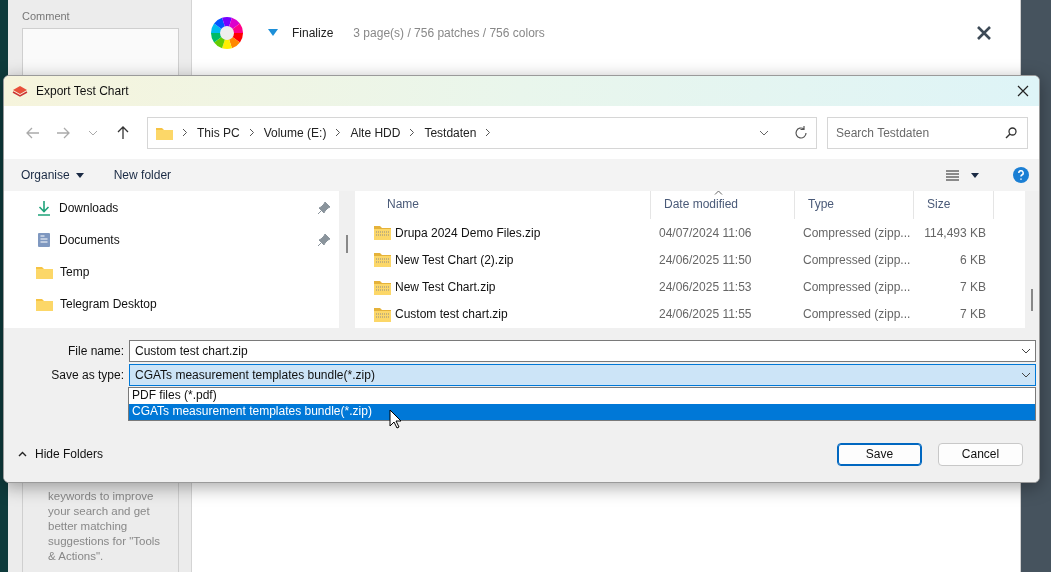  Describe the element at coordinates (952, 175) in the screenshot. I see `view-menu-icon` at that location.